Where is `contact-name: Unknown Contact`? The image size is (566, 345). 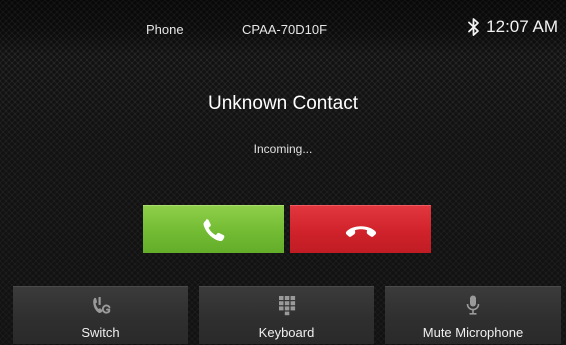
contact-name: Unknown Contact is located at coordinates (283, 103).